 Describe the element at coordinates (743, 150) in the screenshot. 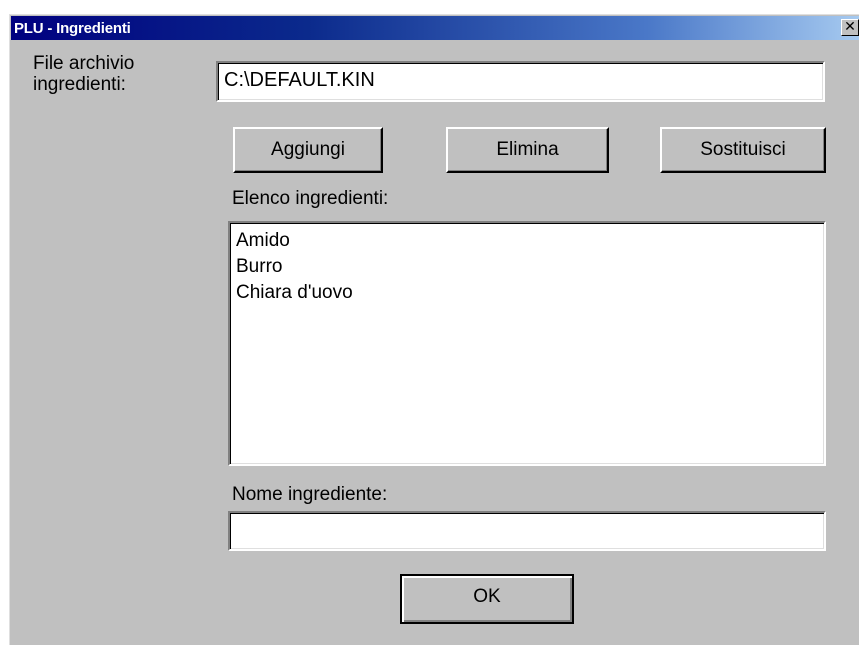

I see `replace-button: Sostituisci` at that location.